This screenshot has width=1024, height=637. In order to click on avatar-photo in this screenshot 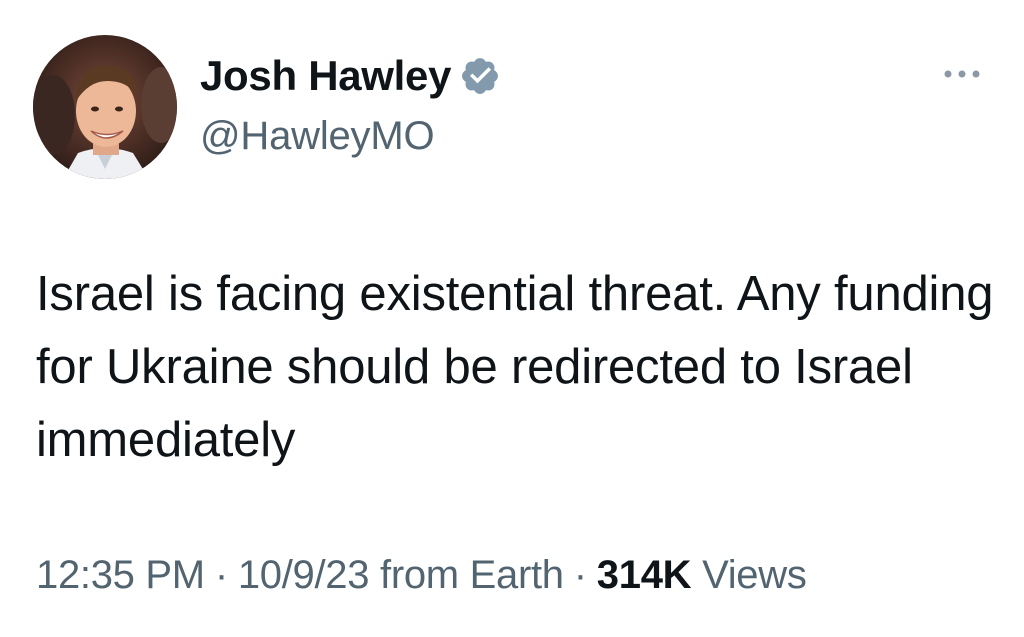, I will do `click(105, 107)`.